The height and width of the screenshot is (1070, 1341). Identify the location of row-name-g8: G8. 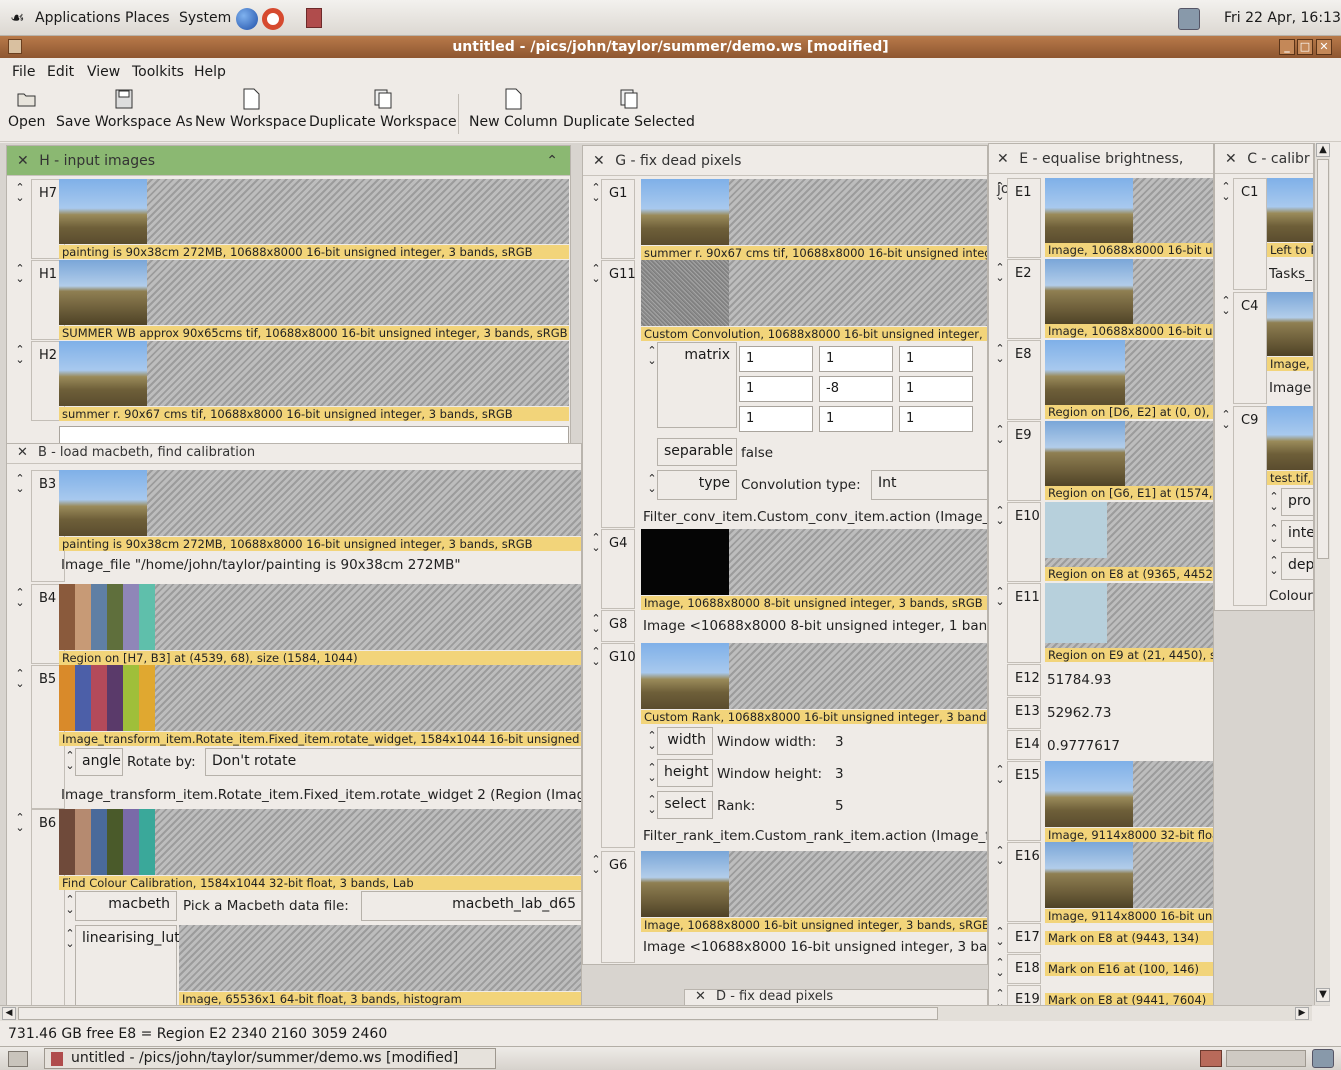
(618, 626).